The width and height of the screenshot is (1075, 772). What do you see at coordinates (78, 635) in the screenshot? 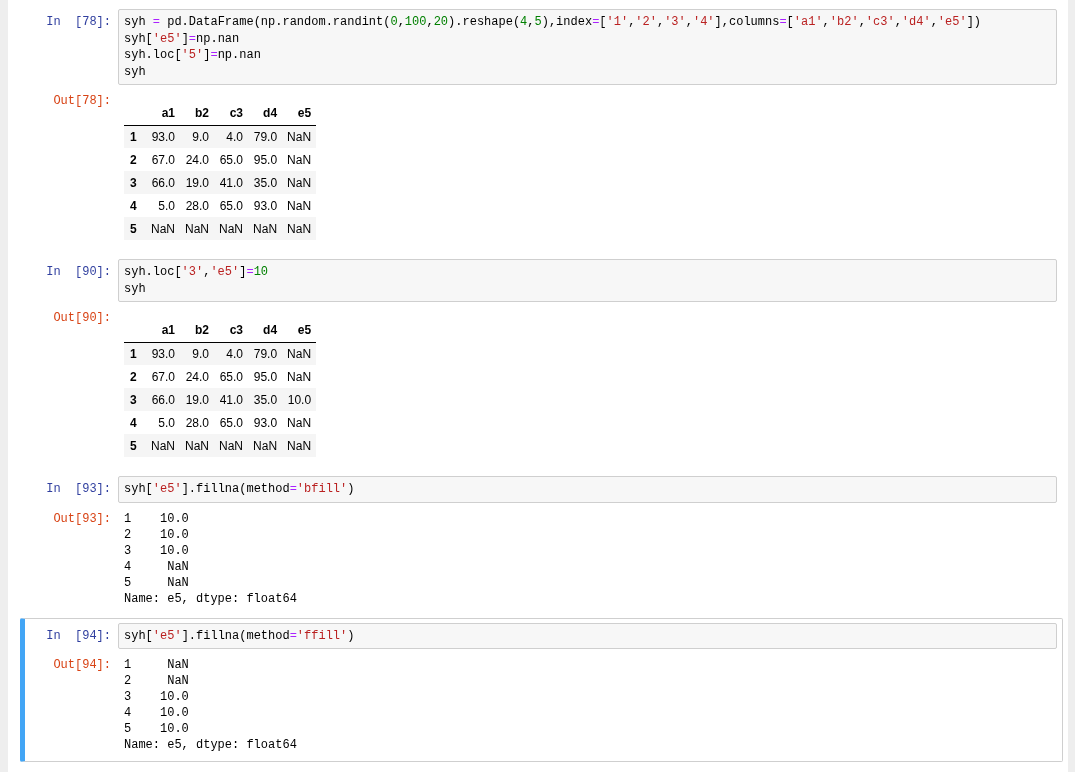
I see `input-prompt: In [94]:` at bounding box center [78, 635].